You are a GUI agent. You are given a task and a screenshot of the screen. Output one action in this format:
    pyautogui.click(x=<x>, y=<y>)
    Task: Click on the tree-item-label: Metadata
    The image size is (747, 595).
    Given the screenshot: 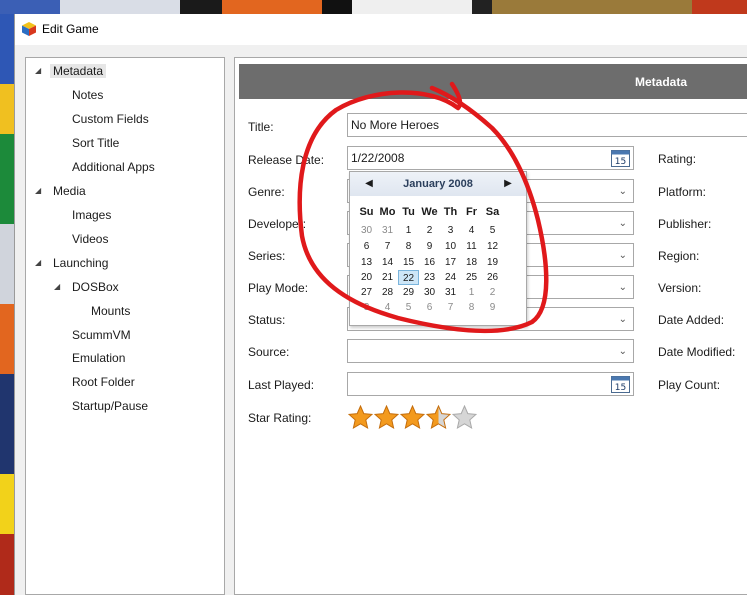 What is the action you would take?
    pyautogui.click(x=78, y=71)
    